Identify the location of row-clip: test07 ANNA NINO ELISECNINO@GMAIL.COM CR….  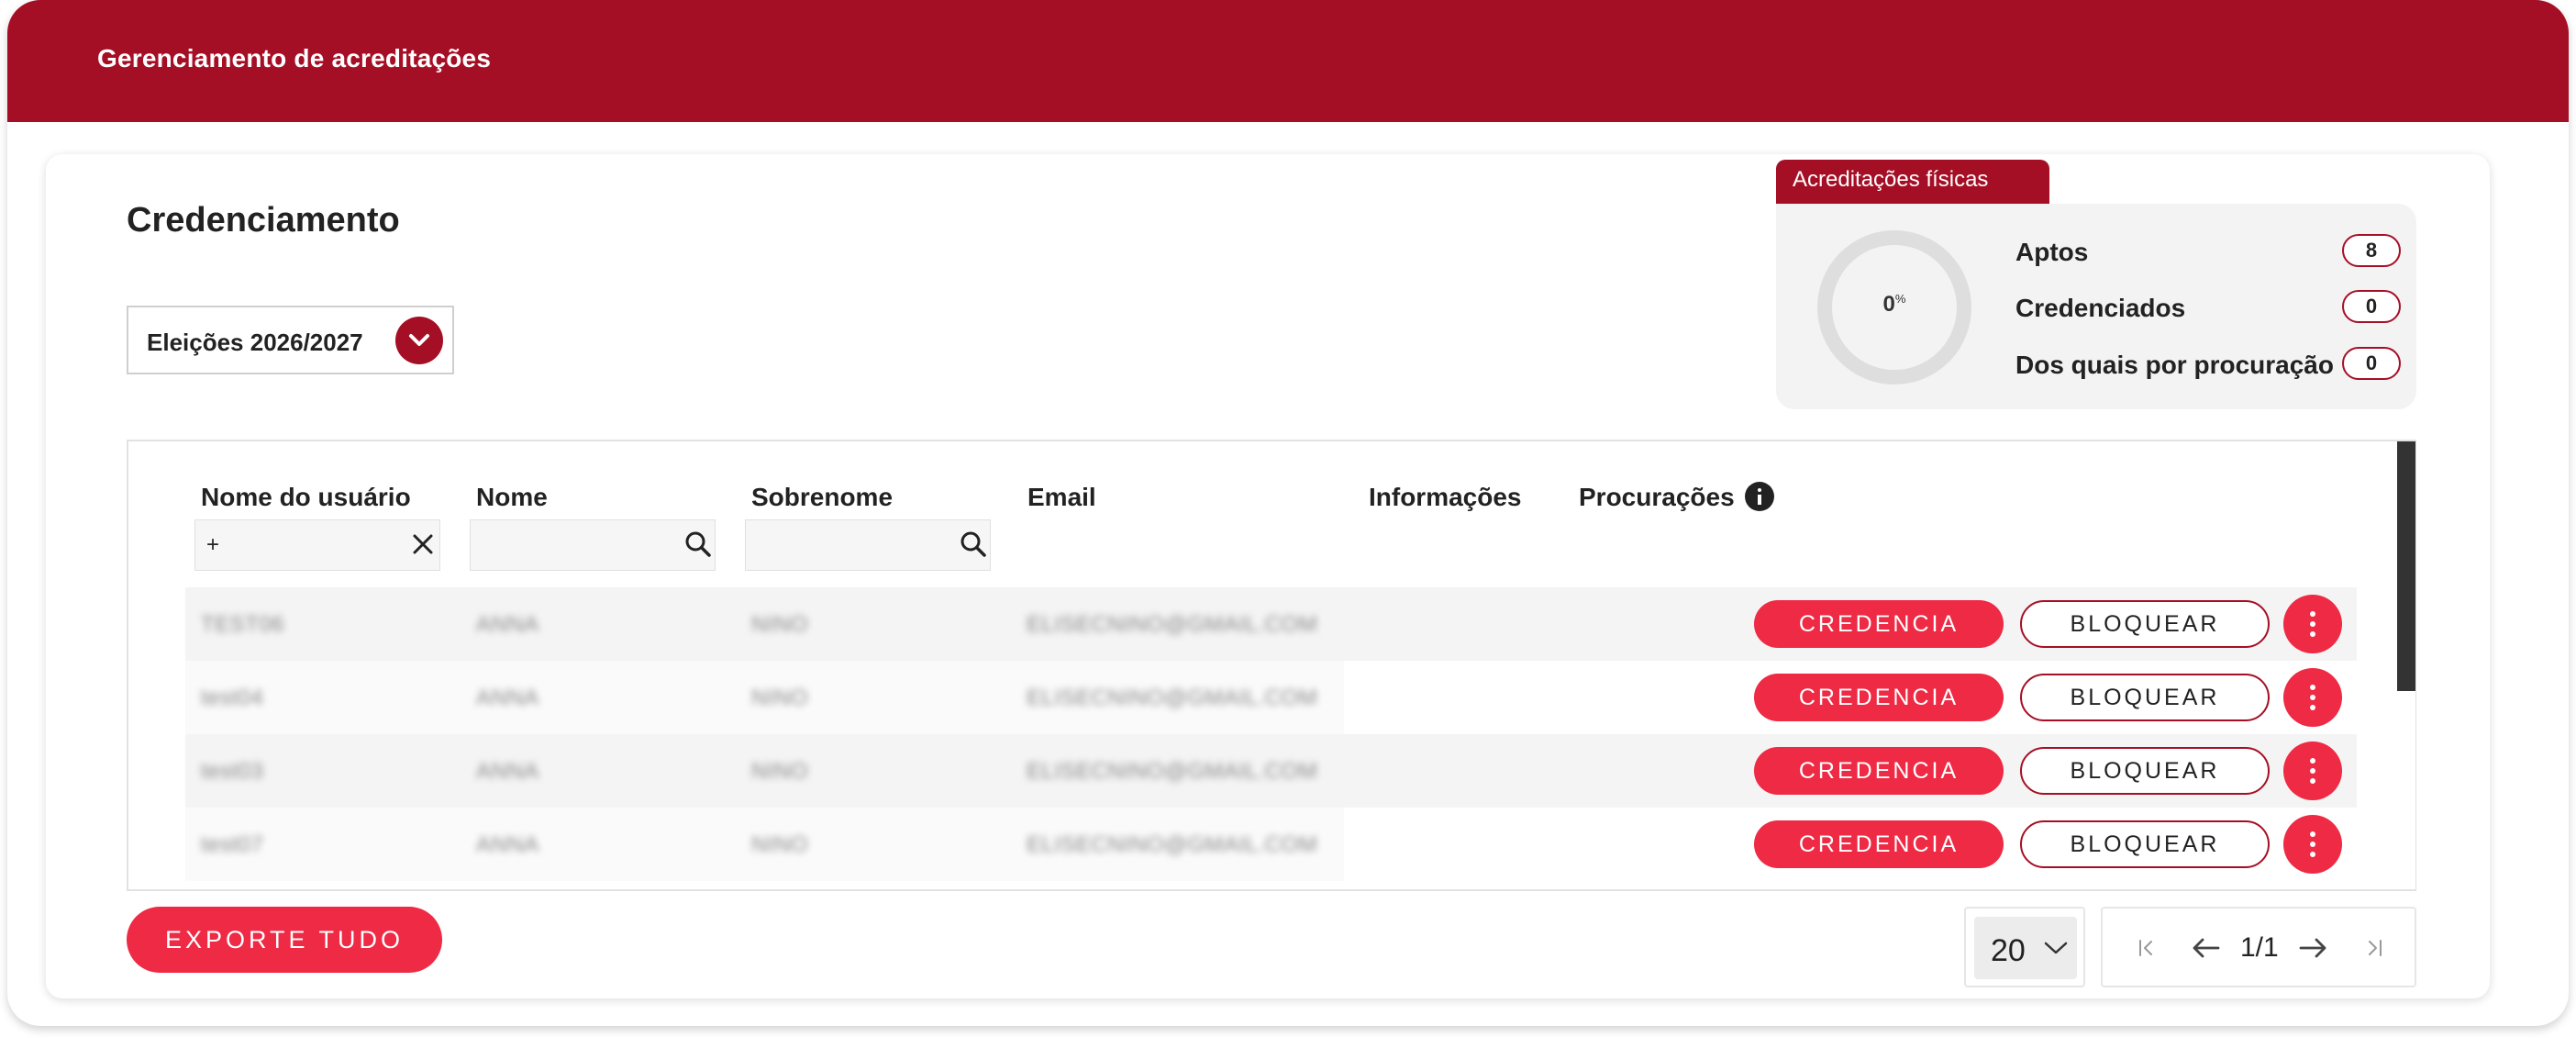
(1271, 848).